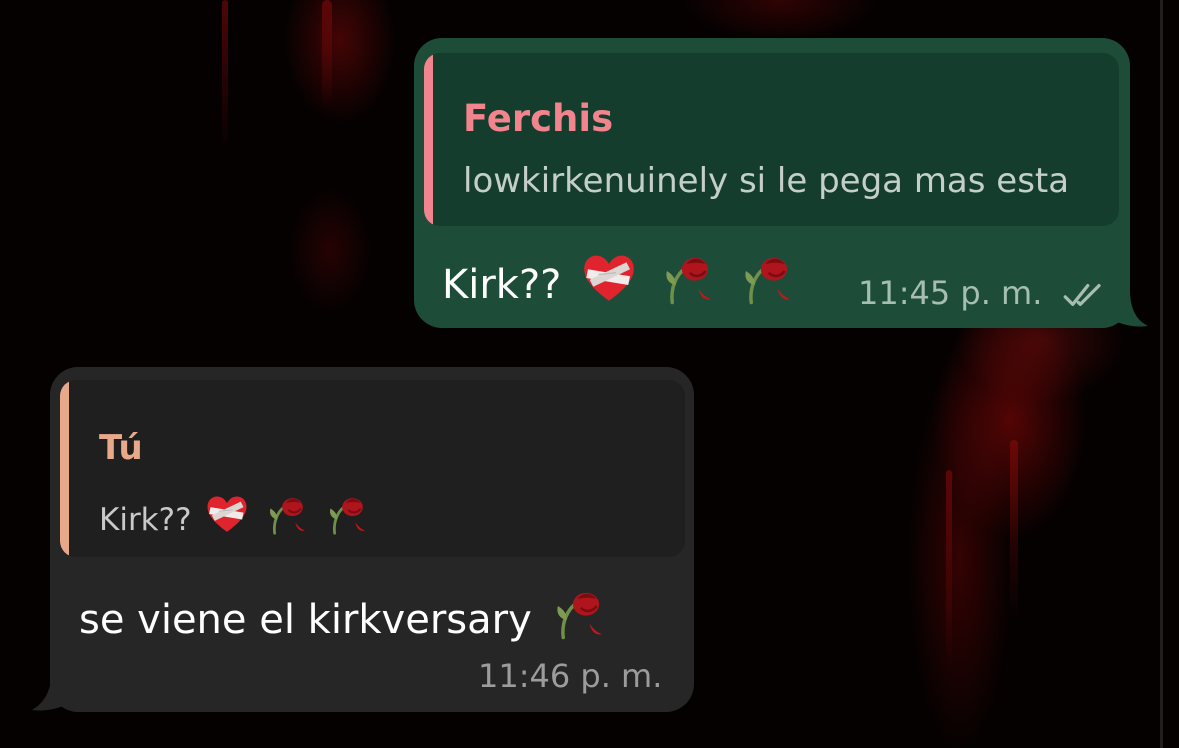 This screenshot has height=748, width=1179. What do you see at coordinates (372, 468) in the screenshot?
I see `reply-quote: Tú Kirk??` at bounding box center [372, 468].